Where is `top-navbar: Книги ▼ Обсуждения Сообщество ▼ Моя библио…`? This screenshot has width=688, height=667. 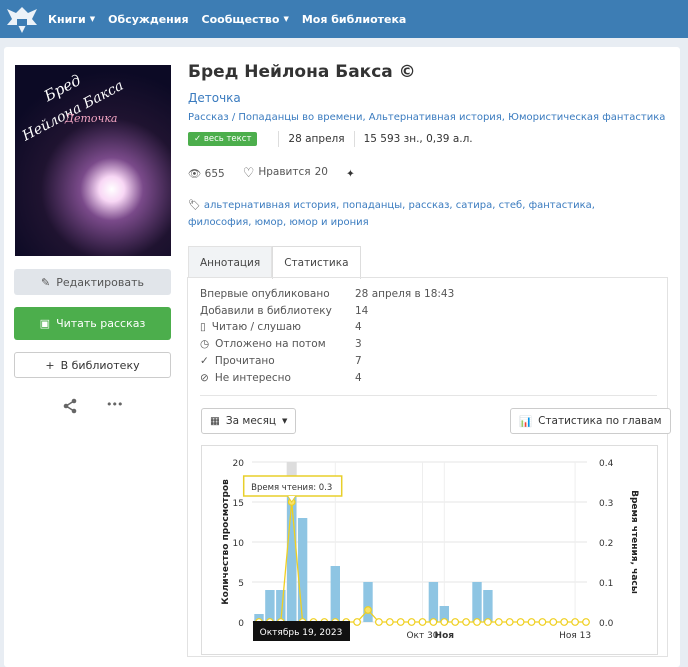
top-navbar: Книги ▼ Обсуждения Сообщество ▼ Моя библио… is located at coordinates (344, 19).